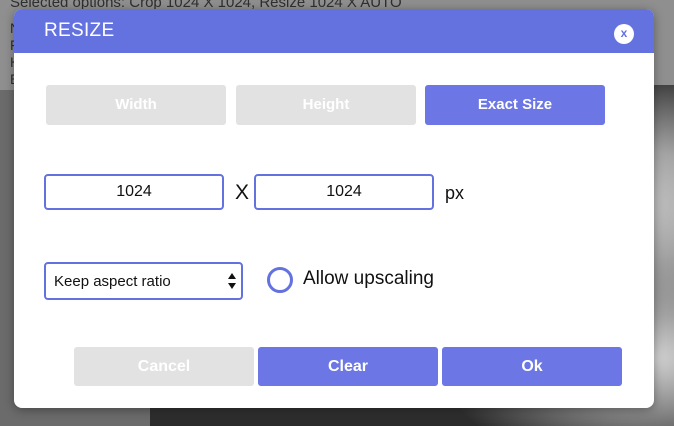 This screenshot has height=426, width=674. I want to click on close-button: x, so click(624, 34).